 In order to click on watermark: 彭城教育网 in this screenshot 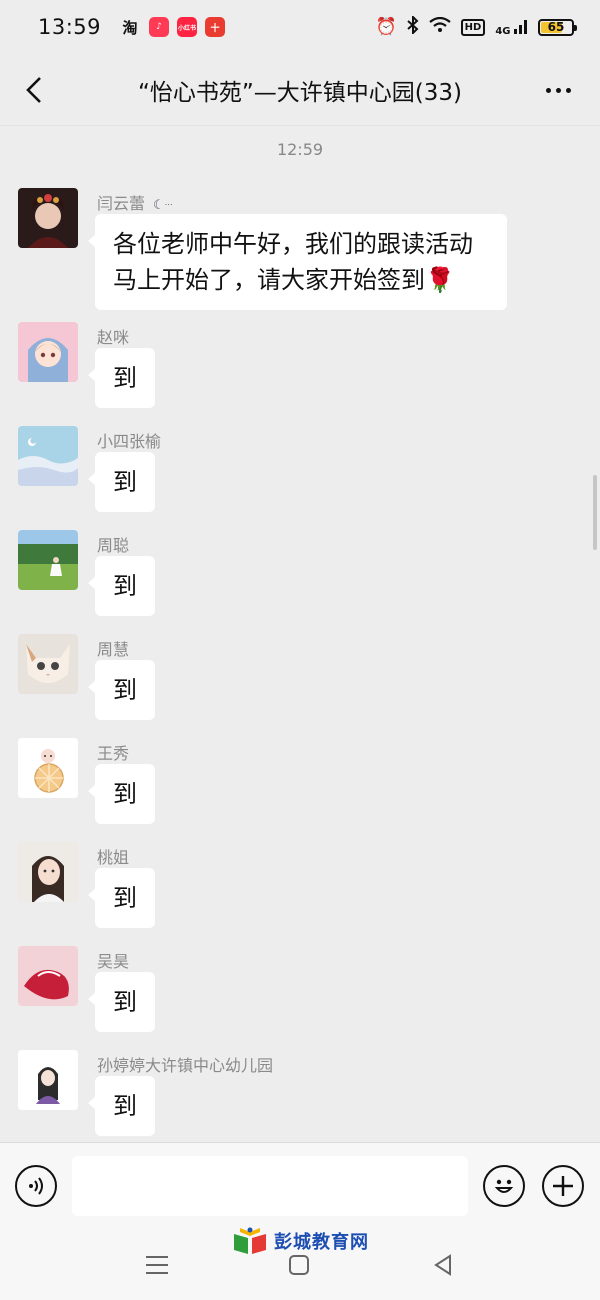, I will do `click(300, 1241)`.